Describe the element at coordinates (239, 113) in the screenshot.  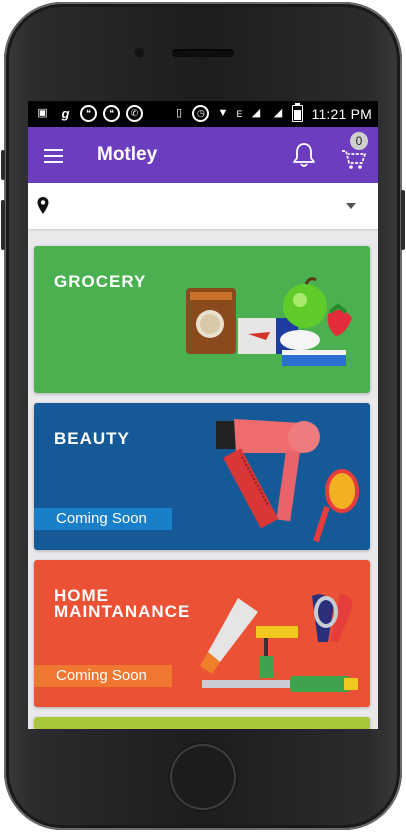
I see `network-type: E` at that location.